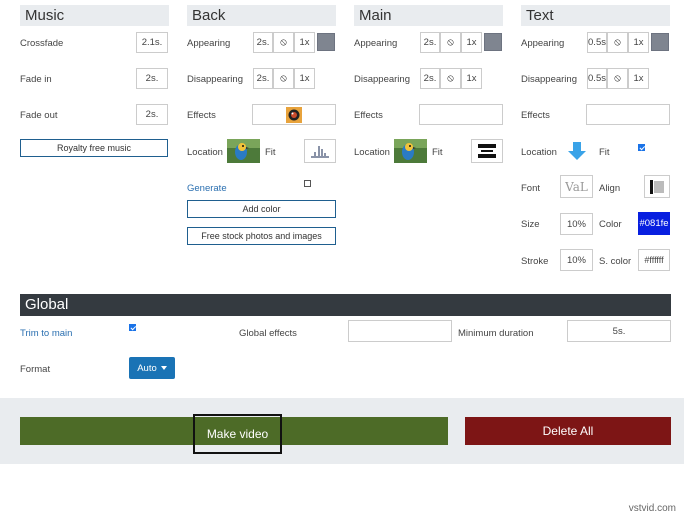 The width and height of the screenshot is (684, 520). I want to click on royalty-free-music-button: Royalty free music, so click(94, 148).